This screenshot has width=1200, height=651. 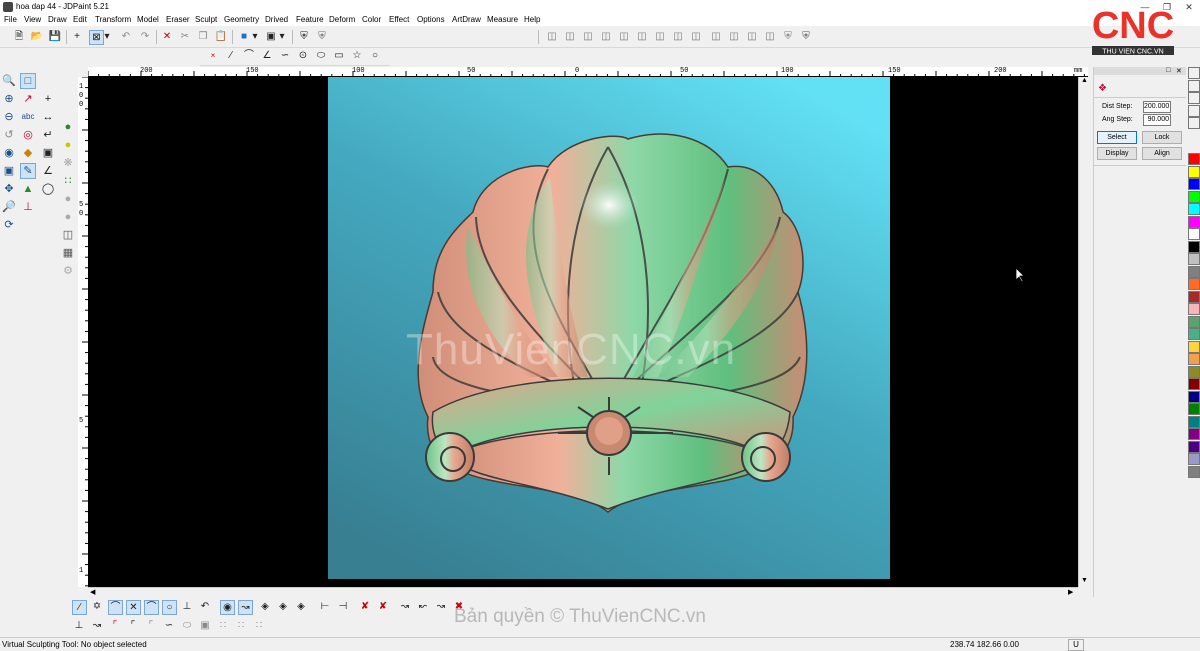 I want to click on wave-icon: ∽, so click(x=169, y=626).